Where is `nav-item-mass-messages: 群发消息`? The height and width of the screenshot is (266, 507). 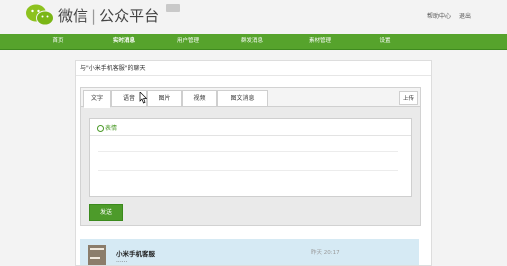
nav-item-mass-messages: 群发消息 is located at coordinates (252, 41).